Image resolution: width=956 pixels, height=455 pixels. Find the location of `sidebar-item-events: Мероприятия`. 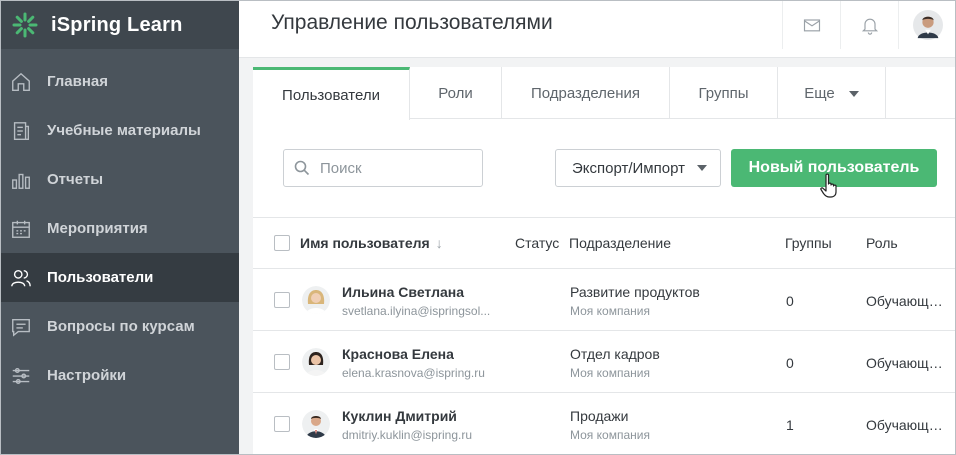

sidebar-item-events: Мероприятия is located at coordinates (120, 228).